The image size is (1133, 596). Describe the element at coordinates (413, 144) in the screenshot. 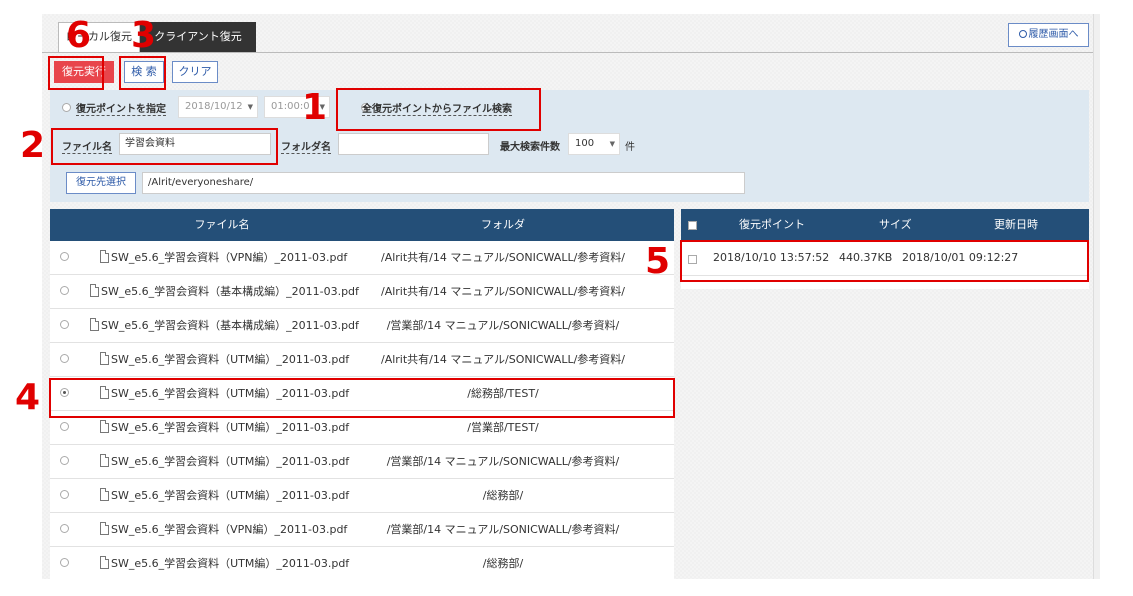

I see `folder-input` at that location.